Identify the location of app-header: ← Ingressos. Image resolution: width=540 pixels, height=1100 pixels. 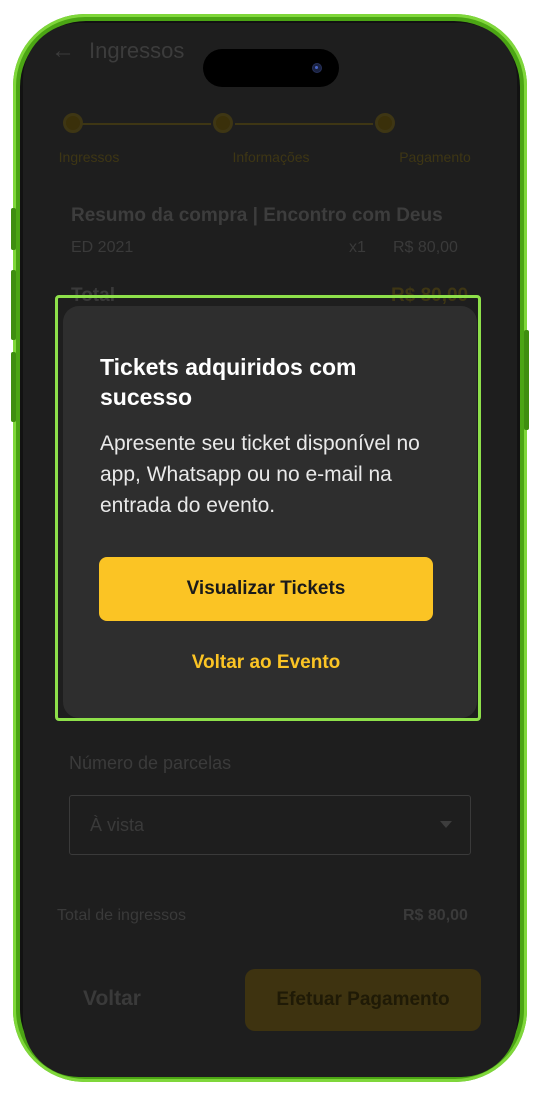
(117, 51).